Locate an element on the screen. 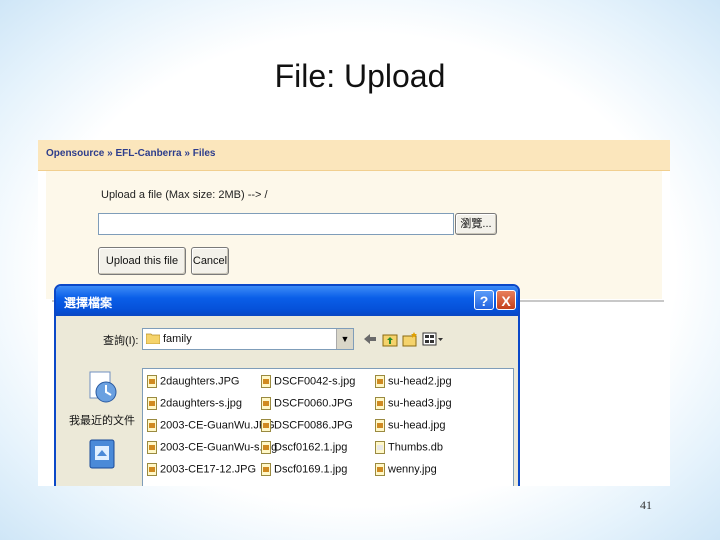 Image resolution: width=720 pixels, height=540 pixels. dialog-title: 選擇檔案 is located at coordinates (88, 303).